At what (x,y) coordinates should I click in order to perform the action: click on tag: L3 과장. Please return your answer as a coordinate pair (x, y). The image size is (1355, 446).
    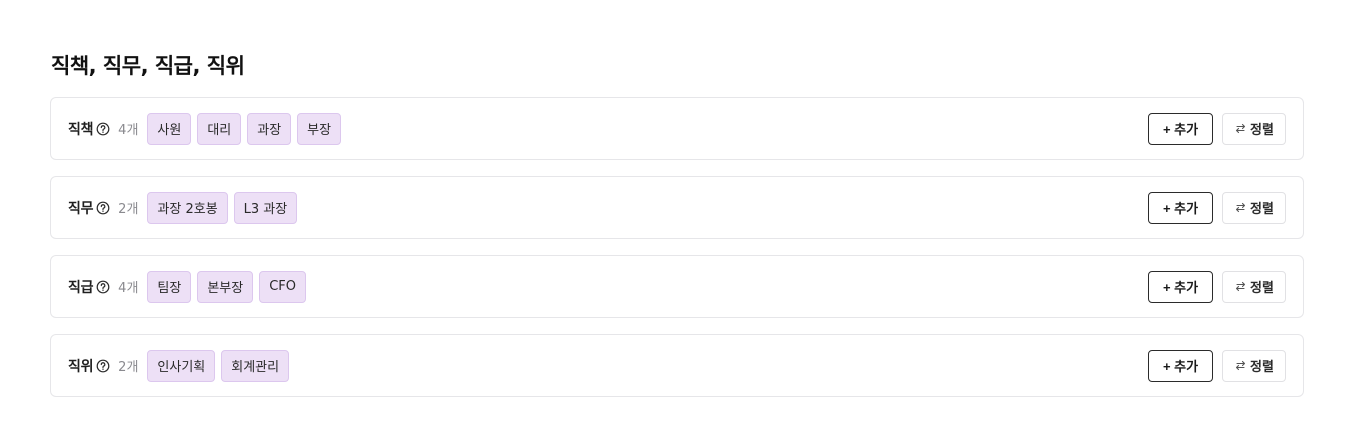
    Looking at the image, I should click on (265, 207).